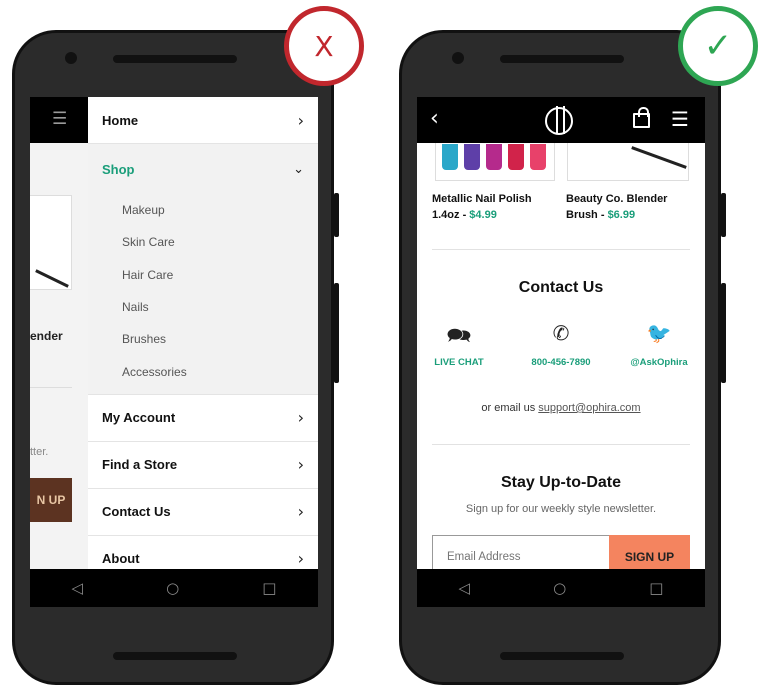 Image resolution: width=769 pixels, height=687 pixels. Describe the element at coordinates (203, 465) in the screenshot. I see `drawer-item-find-a-store: Find a Store ›` at that location.